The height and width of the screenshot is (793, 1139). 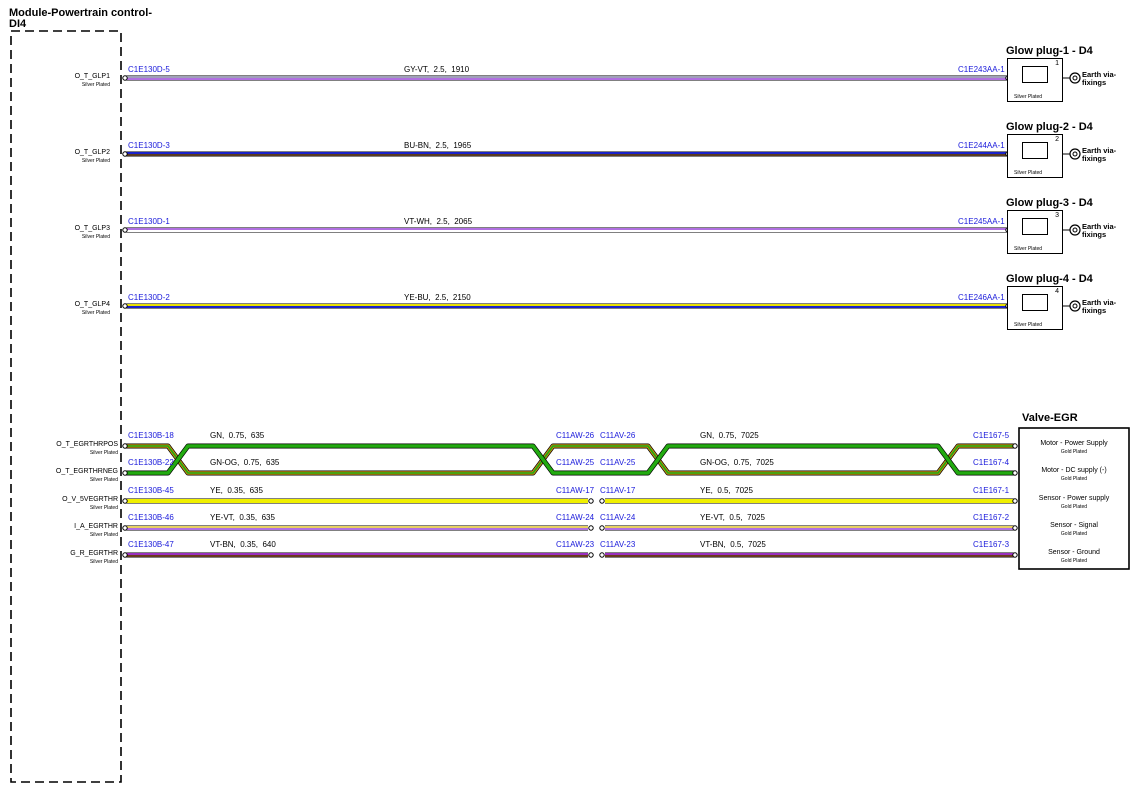 I want to click on glow-plug-title: Glow plug-2 - D4, so click(x=1049, y=127).